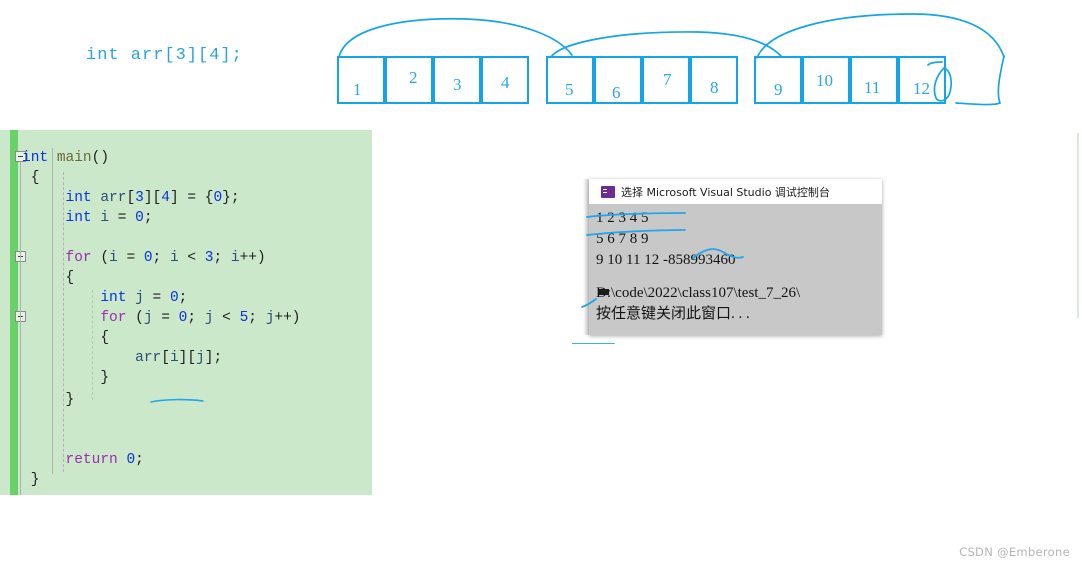  Describe the element at coordinates (935, 63) in the screenshot. I see `scribble-top` at that location.